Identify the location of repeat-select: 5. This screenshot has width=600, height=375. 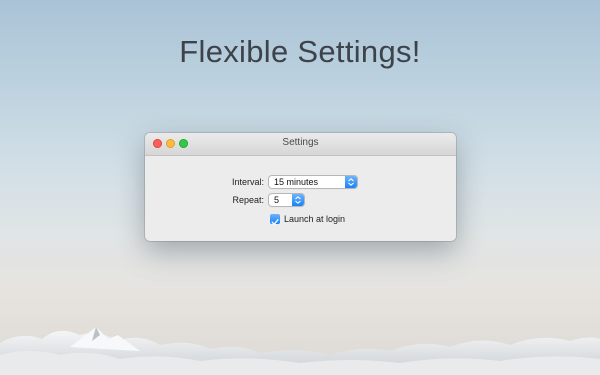
(286, 200).